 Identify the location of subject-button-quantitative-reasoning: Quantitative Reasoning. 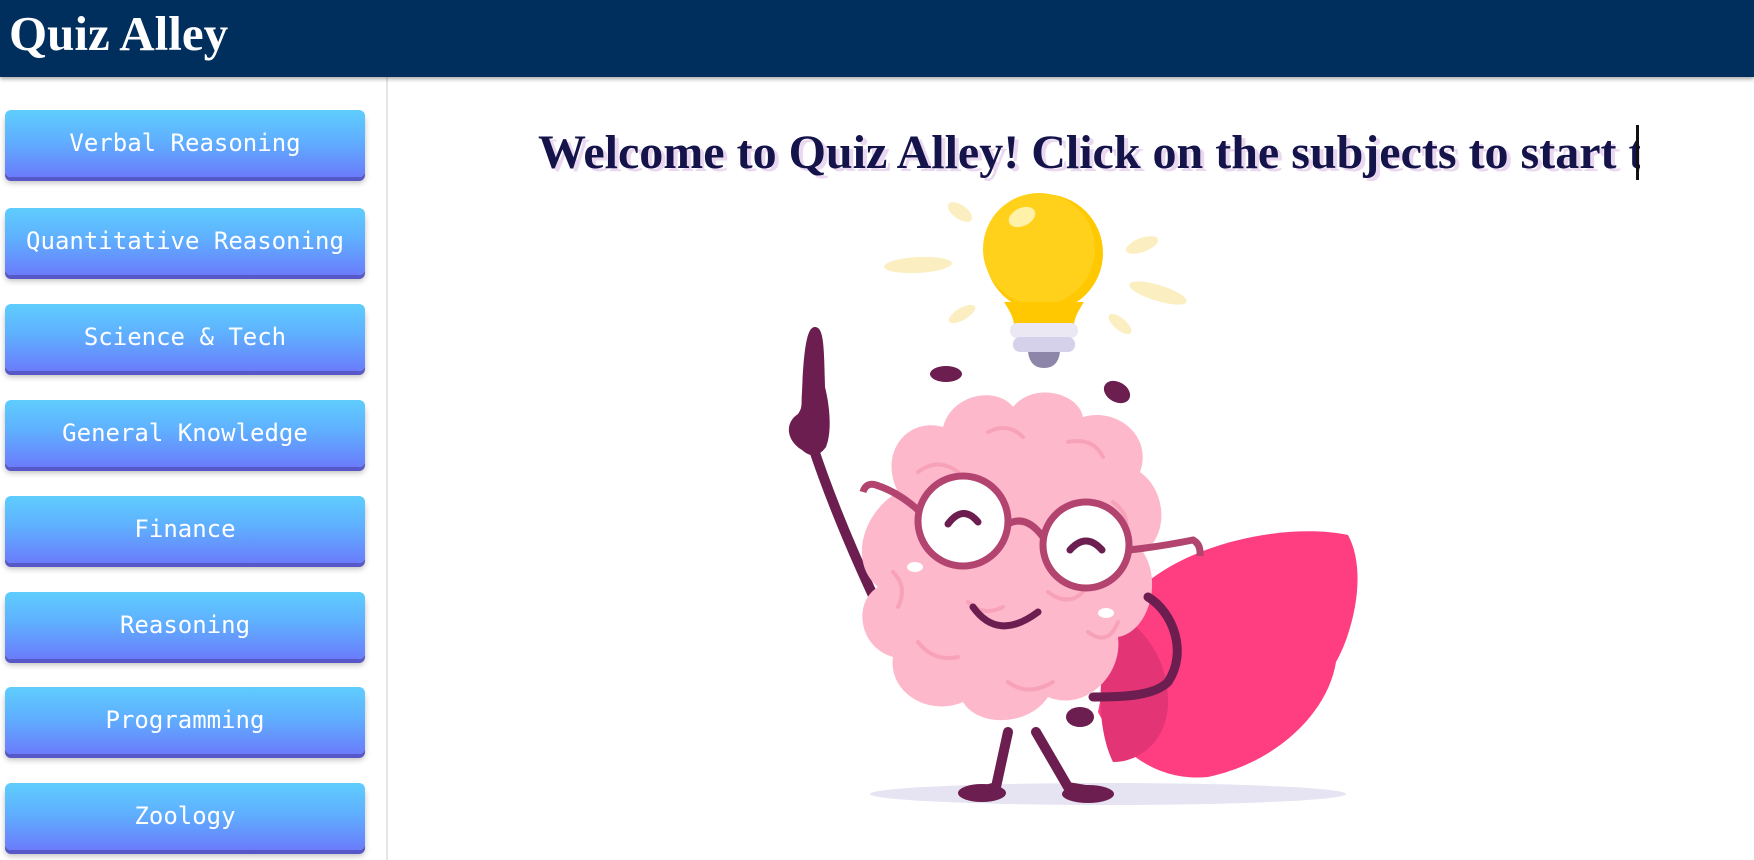
(185, 241).